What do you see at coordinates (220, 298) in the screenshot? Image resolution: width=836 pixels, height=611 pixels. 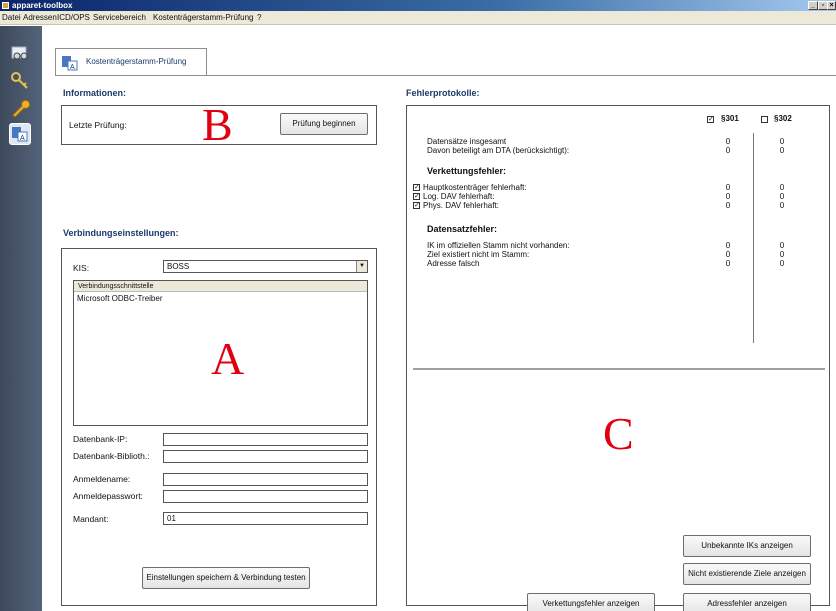 I see `list-item: Microsoft ODBC-Treiber` at bounding box center [220, 298].